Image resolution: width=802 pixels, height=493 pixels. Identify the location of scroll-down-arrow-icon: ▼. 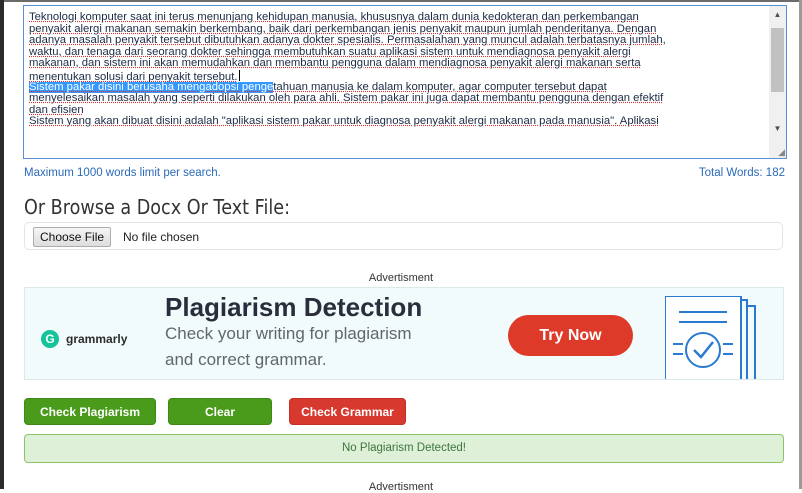
(777, 128).